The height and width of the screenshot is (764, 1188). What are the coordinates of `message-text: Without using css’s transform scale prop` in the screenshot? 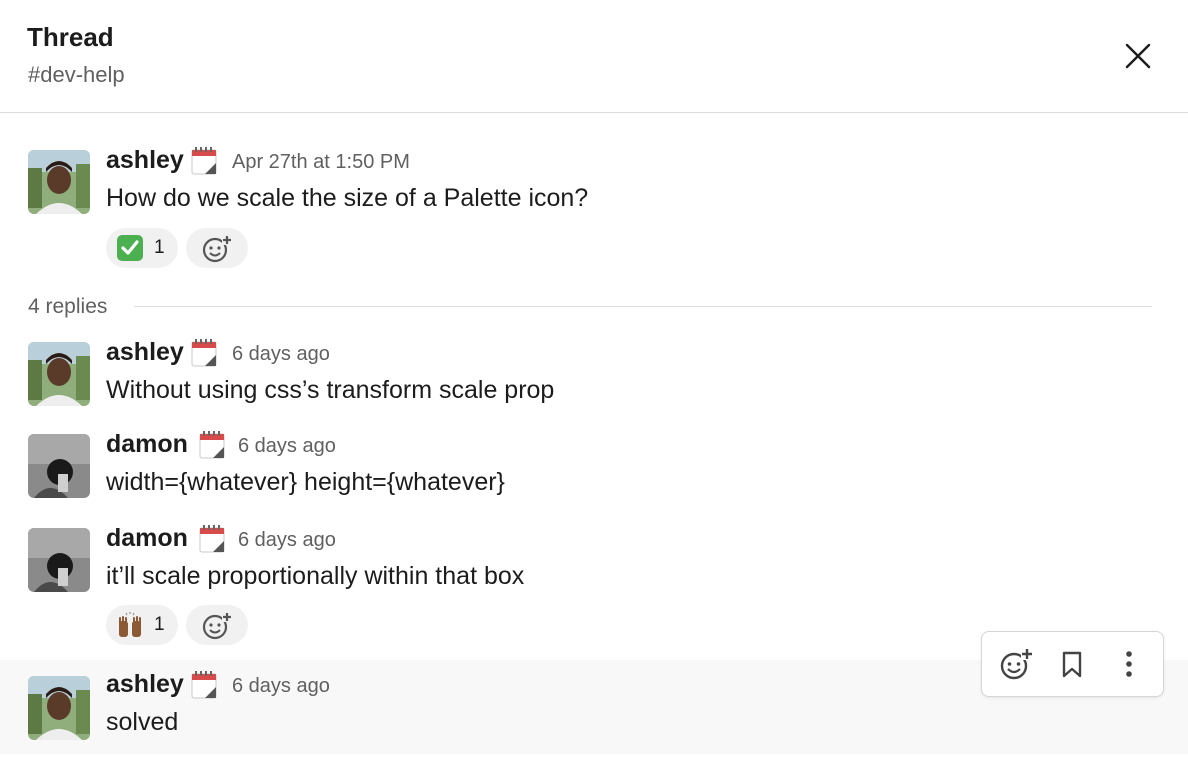 It's located at (330, 390).